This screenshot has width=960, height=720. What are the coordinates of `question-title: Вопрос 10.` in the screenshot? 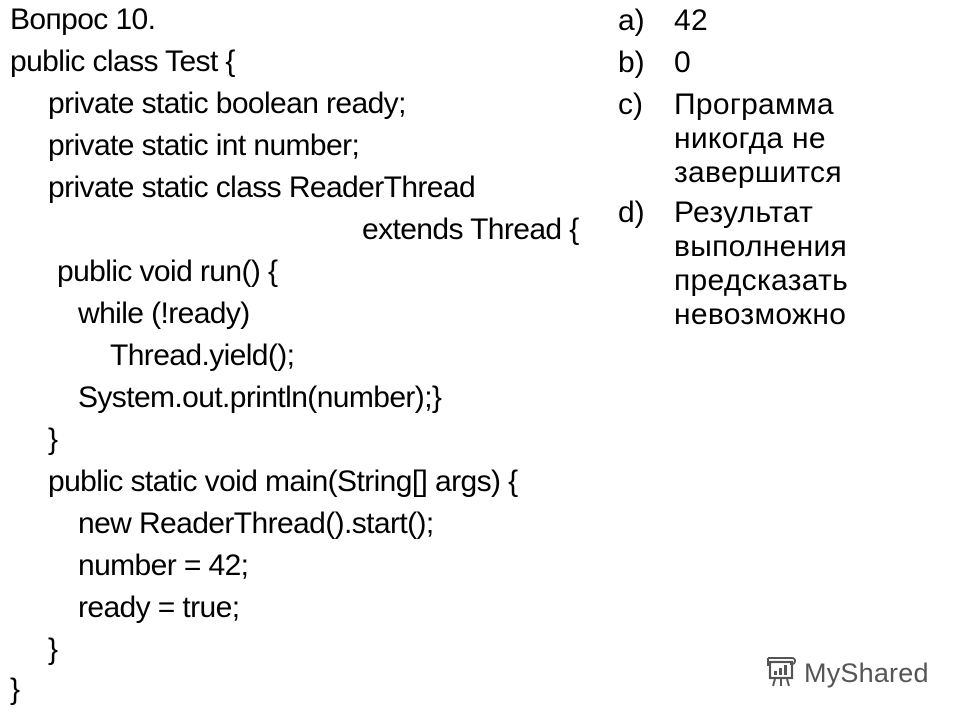 It's located at (83, 19).